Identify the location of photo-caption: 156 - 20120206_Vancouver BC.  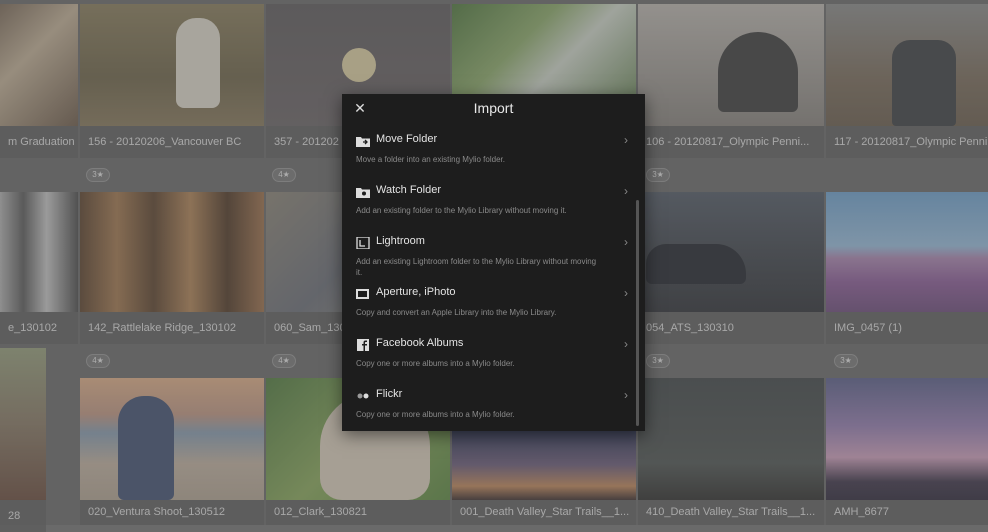
(172, 142).